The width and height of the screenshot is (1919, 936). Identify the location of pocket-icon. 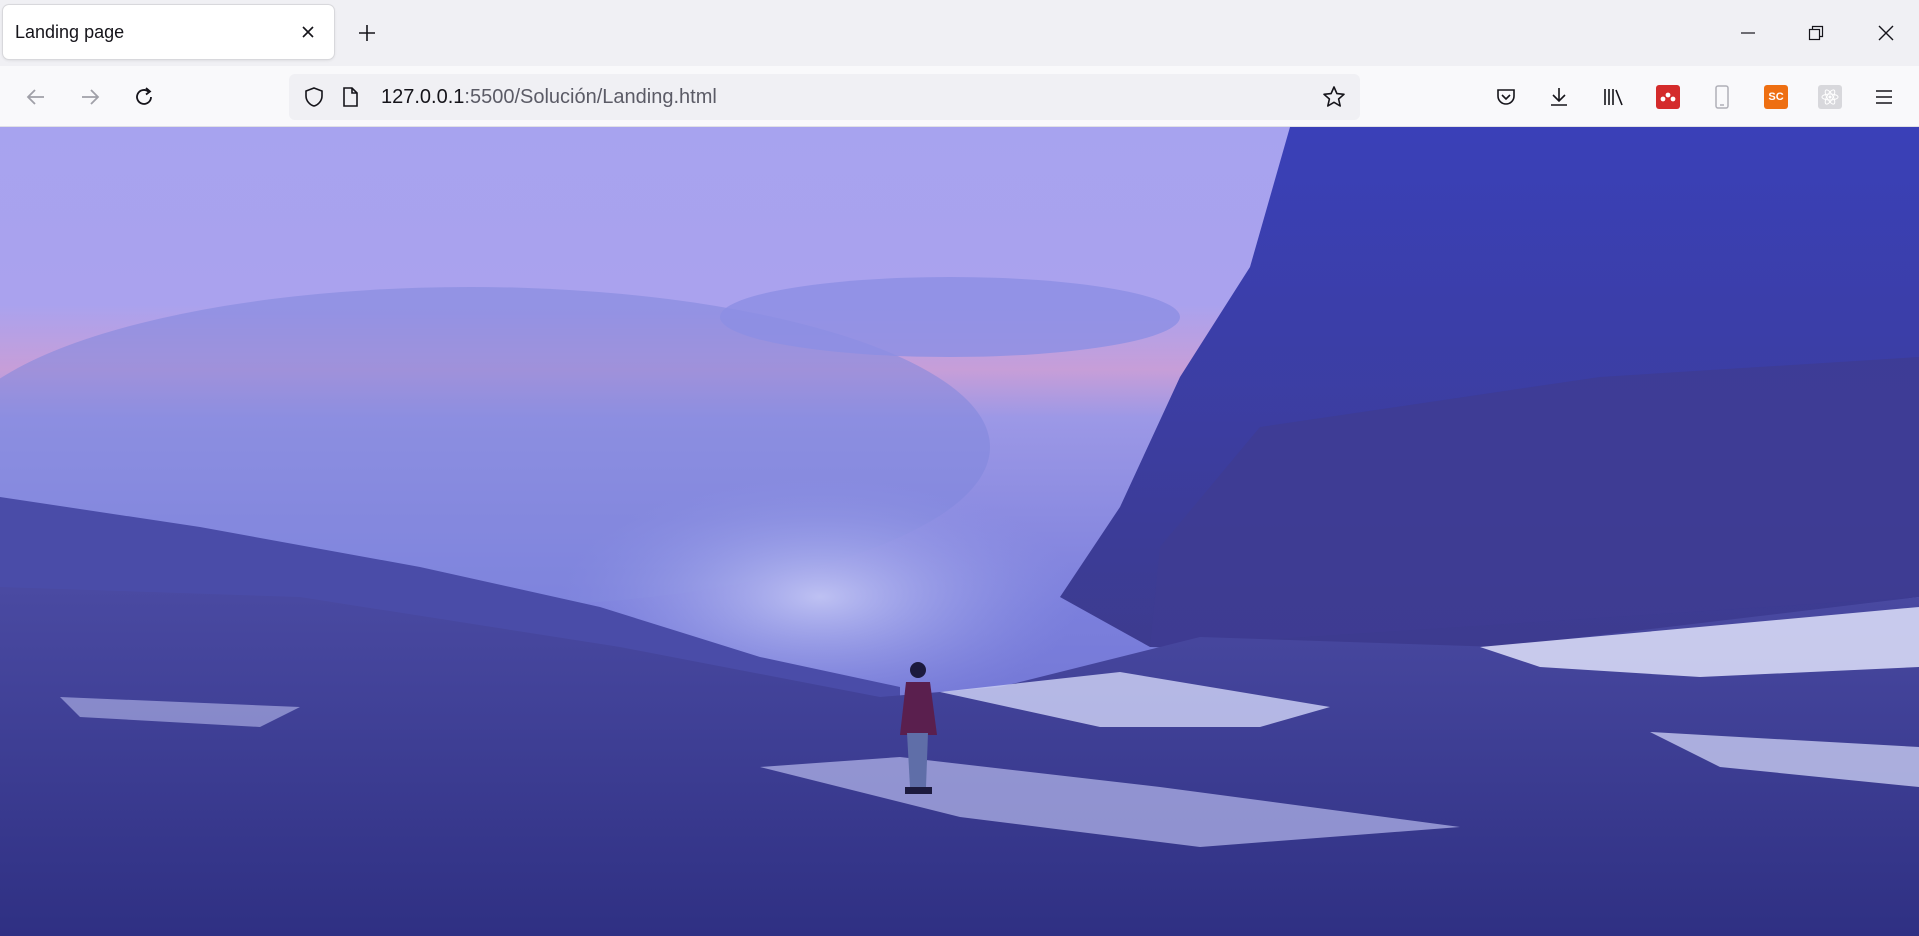
(1506, 97).